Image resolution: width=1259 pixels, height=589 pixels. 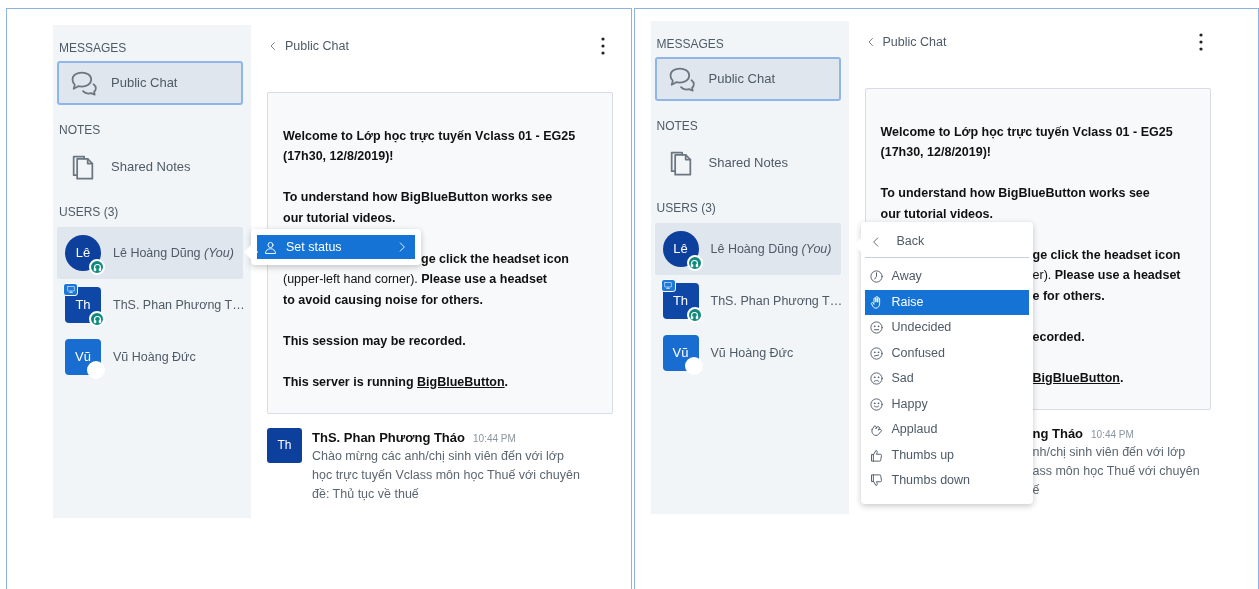 I want to click on status-menu-item: Away, so click(x=946, y=277).